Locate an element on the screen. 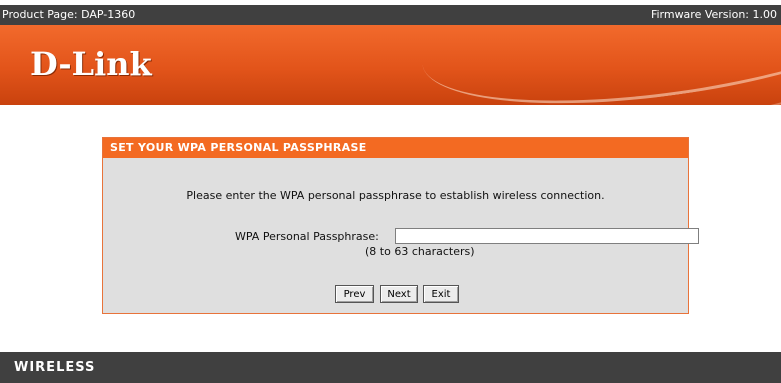 This screenshot has width=781, height=383. prev-button: Prev is located at coordinates (354, 294).